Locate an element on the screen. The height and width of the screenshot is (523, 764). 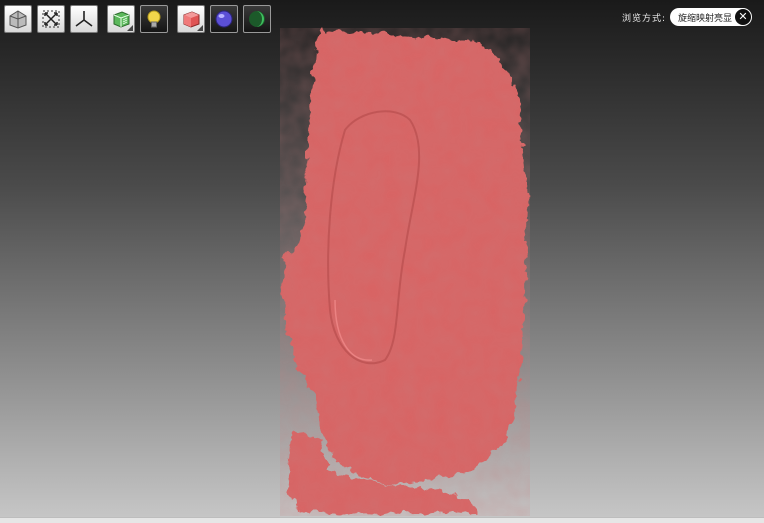
status-strip is located at coordinates (382, 520).